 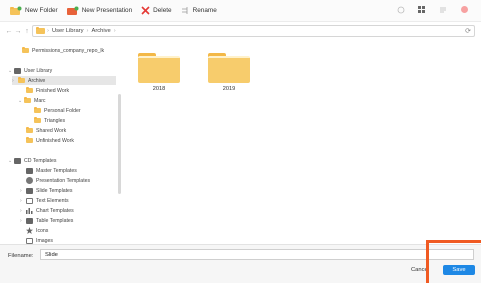 I want to click on refresh-icon: ⟳, so click(x=468, y=31).